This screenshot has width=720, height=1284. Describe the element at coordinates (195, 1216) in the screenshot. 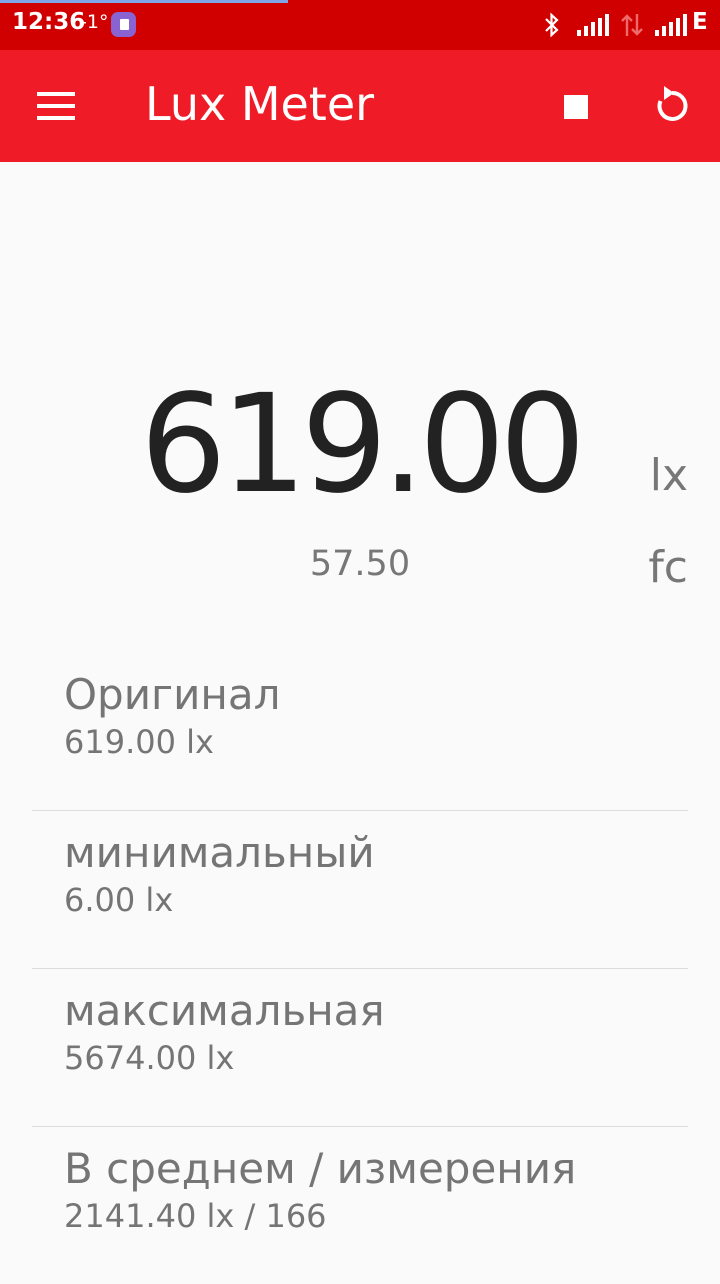

I see `stat-value: 2141.40 lx / 166` at that location.